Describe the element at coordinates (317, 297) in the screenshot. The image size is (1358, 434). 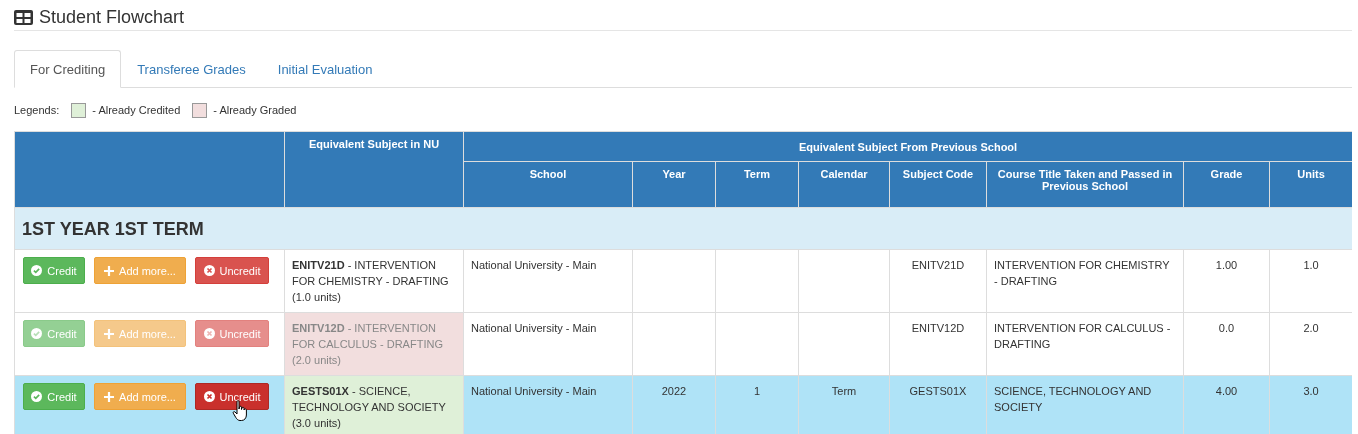
I see `subject-units: (1.0 units)` at that location.